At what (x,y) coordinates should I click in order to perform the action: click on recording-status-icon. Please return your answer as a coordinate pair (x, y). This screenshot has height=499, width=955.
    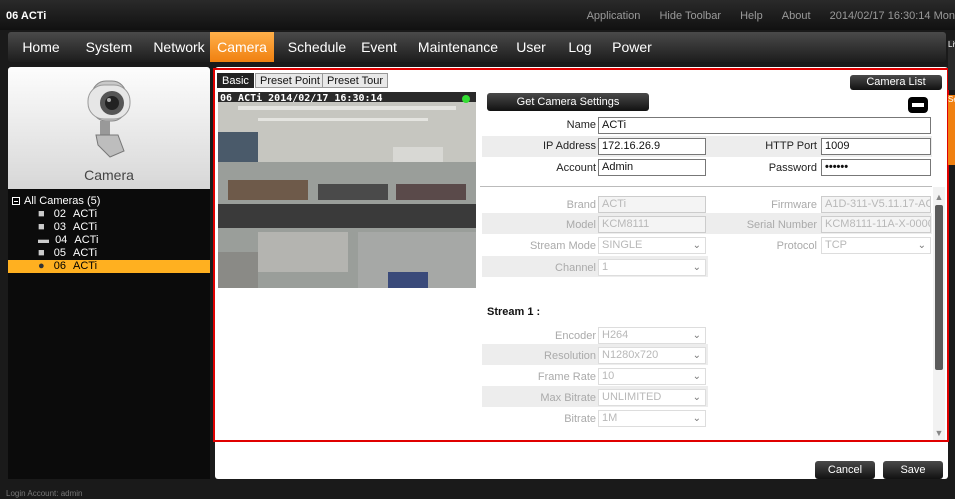
    Looking at the image, I should click on (466, 99).